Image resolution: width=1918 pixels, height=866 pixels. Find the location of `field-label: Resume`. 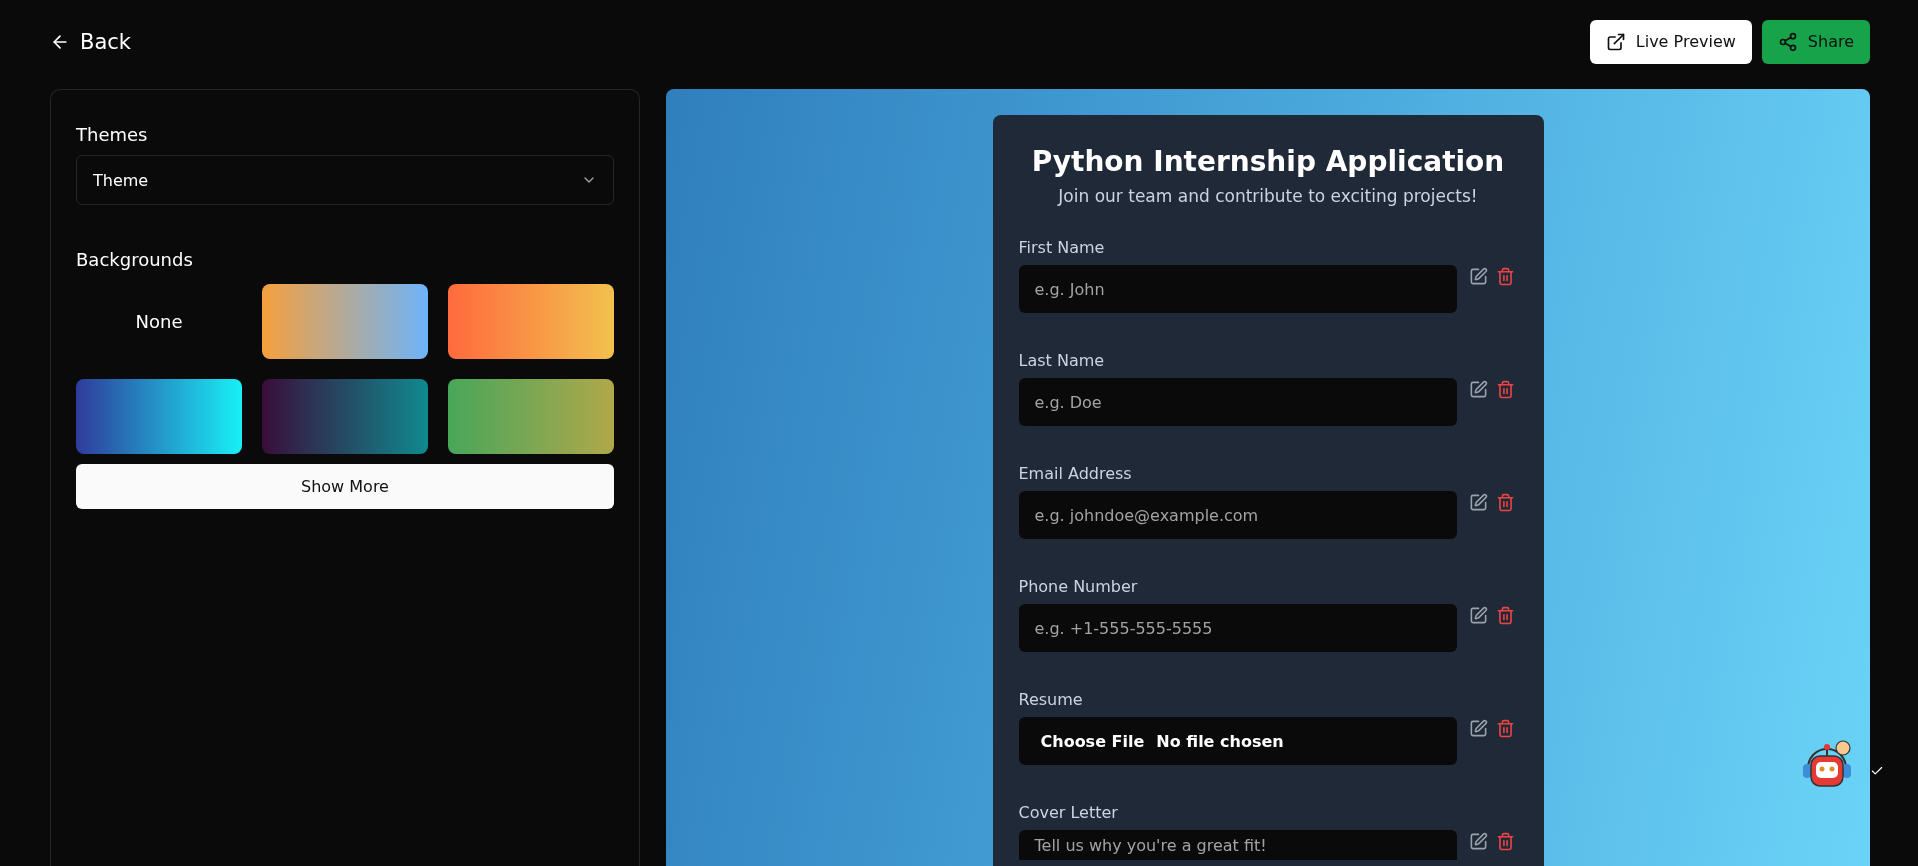

field-label: Resume is located at coordinates (1051, 699).